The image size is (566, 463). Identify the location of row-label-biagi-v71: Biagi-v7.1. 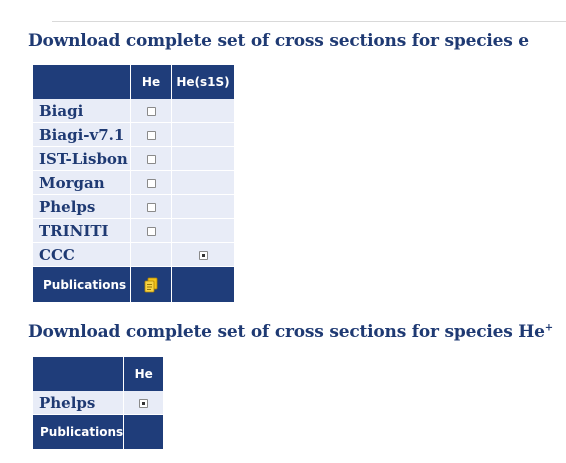
(81, 135).